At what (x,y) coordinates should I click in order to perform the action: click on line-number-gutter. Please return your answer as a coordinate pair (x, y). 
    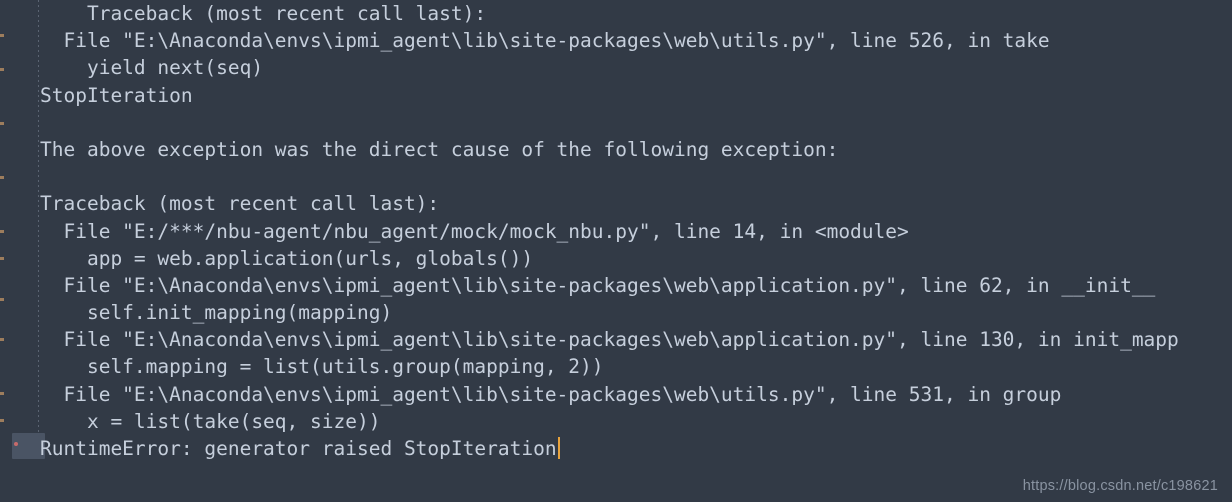
    Looking at the image, I should click on (28, 251).